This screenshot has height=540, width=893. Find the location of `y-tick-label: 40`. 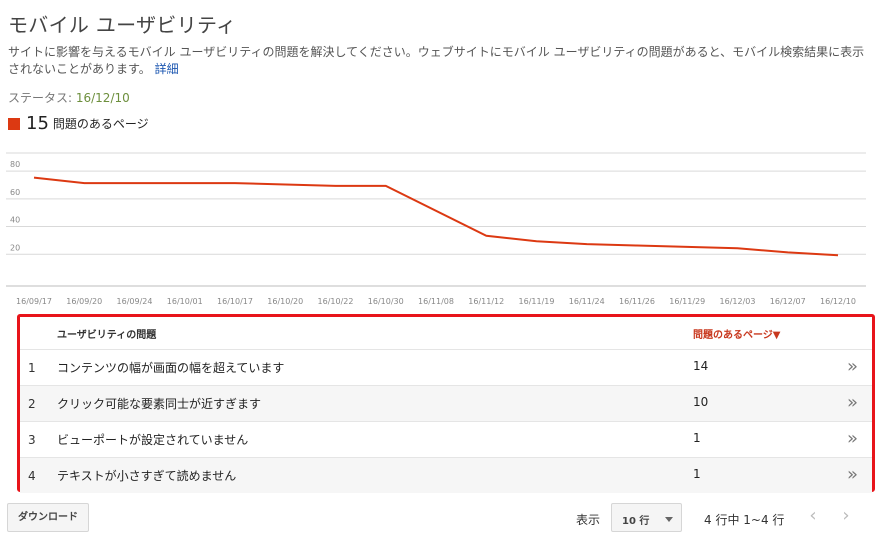

y-tick-label: 40 is located at coordinates (15, 220).